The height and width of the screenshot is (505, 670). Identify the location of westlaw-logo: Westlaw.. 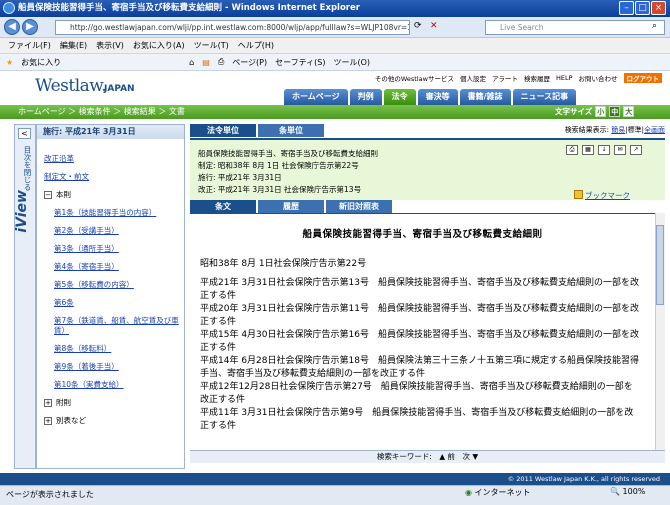
(71, 86).